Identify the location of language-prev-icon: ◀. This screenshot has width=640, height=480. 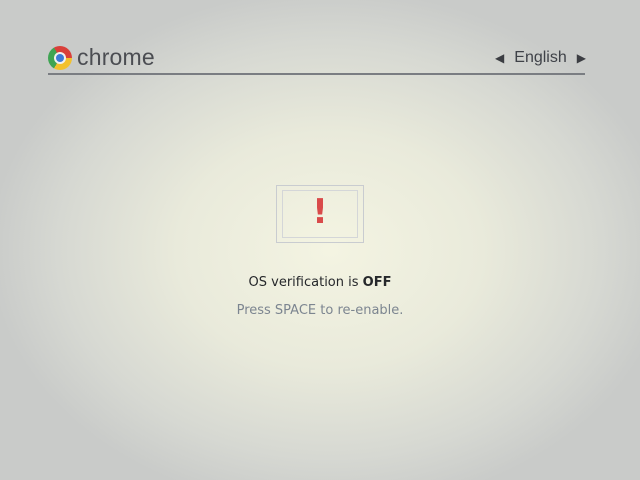
(499, 58).